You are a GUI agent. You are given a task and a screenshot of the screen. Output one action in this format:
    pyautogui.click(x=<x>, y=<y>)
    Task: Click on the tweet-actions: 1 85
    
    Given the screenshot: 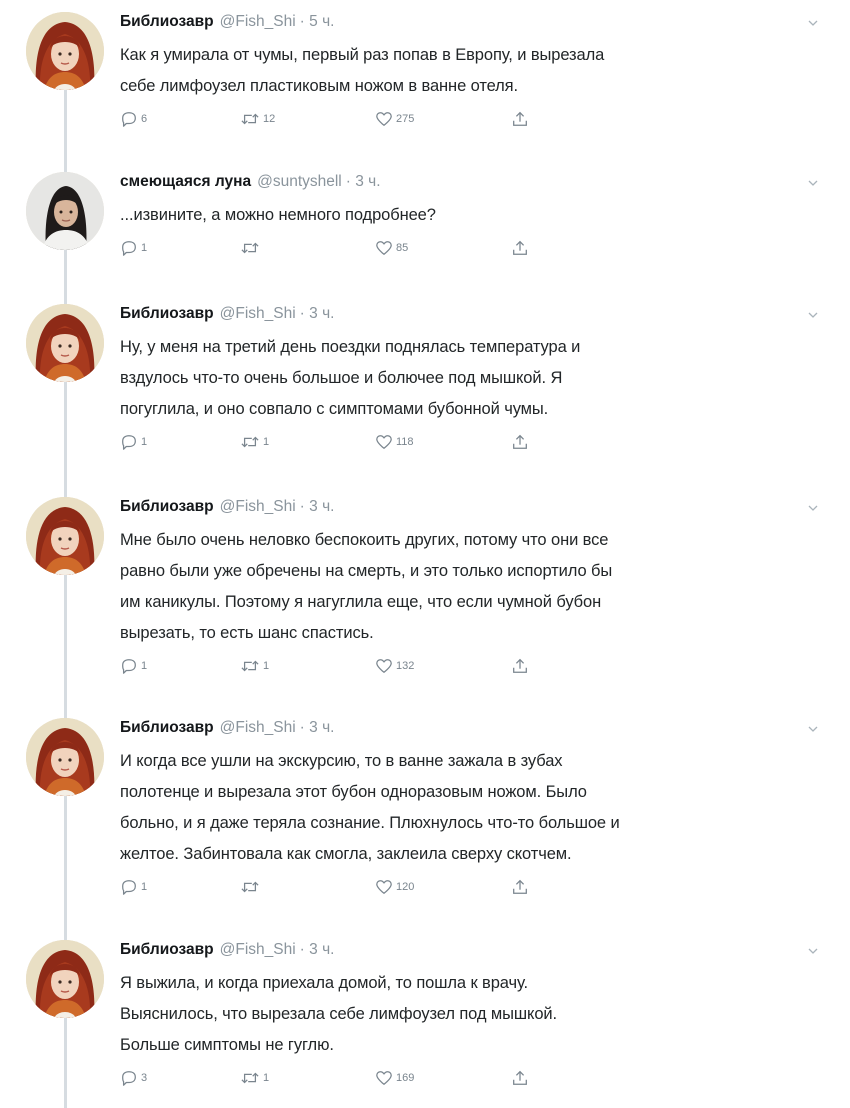 What is the action you would take?
    pyautogui.click(x=470, y=249)
    